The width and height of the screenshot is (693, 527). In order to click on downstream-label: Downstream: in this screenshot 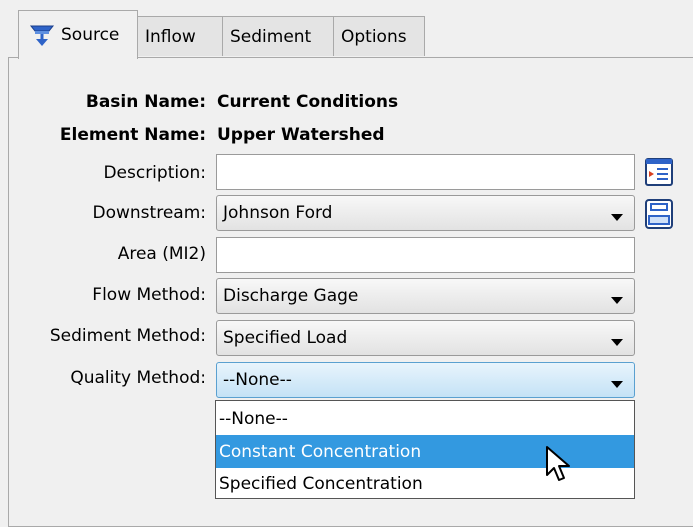, I will do `click(149, 213)`.